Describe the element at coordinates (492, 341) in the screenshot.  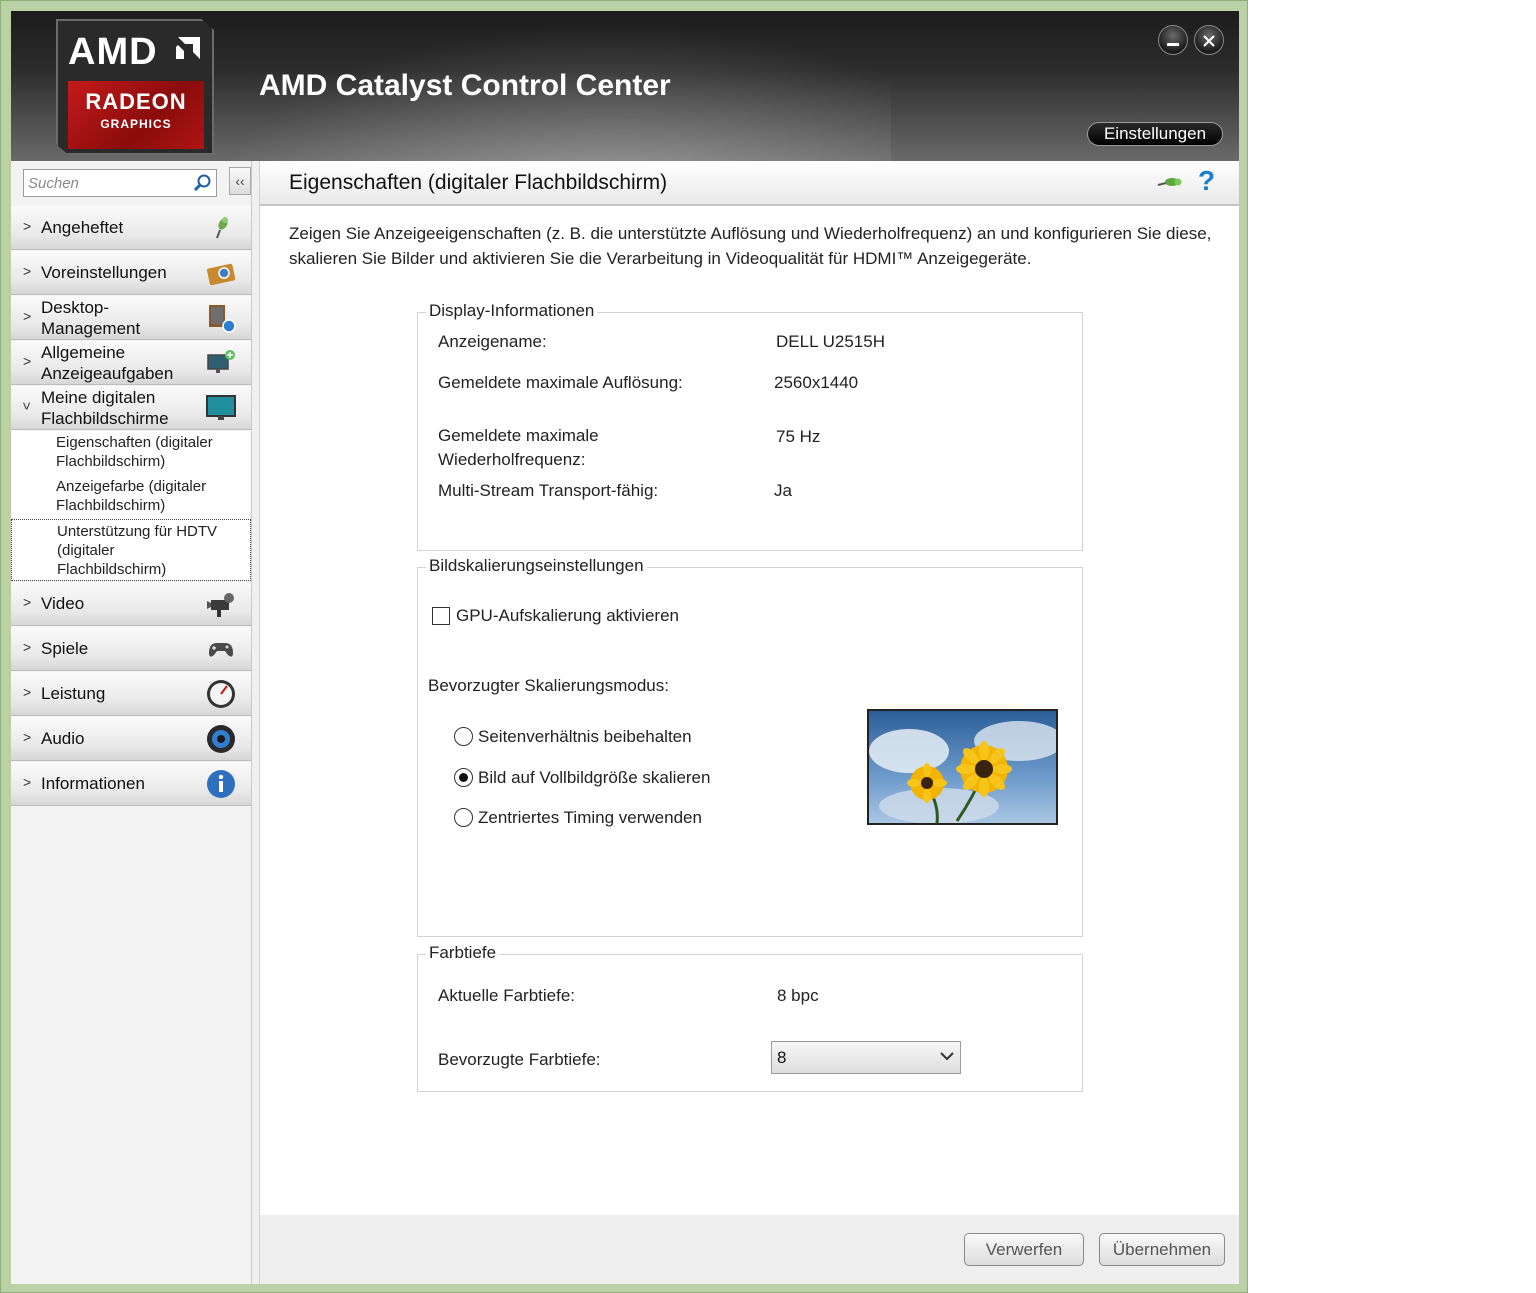
I see `info-label: Anzeigename:` at that location.